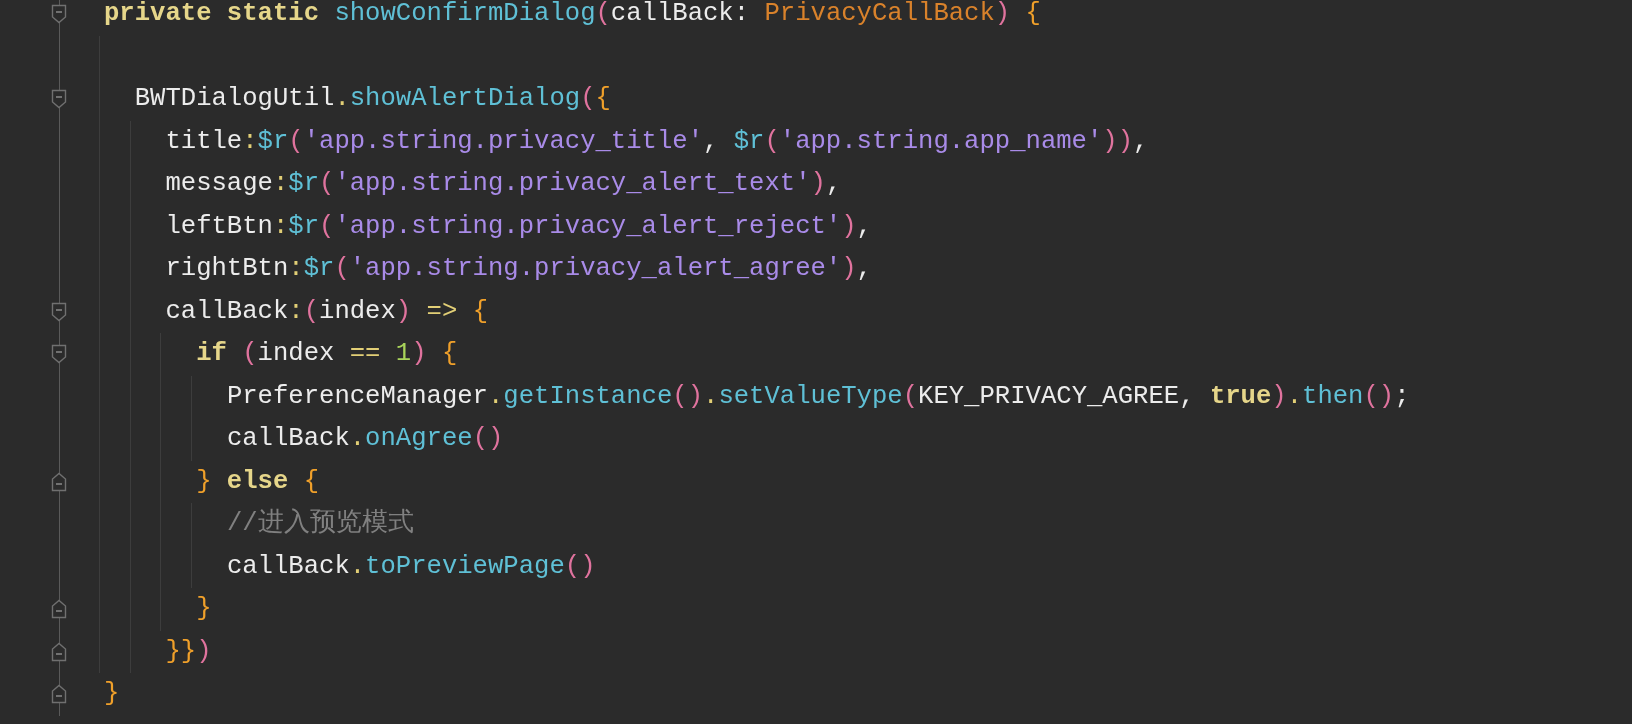  Describe the element at coordinates (518, 269) in the screenshot. I see `code-line: rightBtn:$r('app.string.privacy_alert_agree'),` at that location.